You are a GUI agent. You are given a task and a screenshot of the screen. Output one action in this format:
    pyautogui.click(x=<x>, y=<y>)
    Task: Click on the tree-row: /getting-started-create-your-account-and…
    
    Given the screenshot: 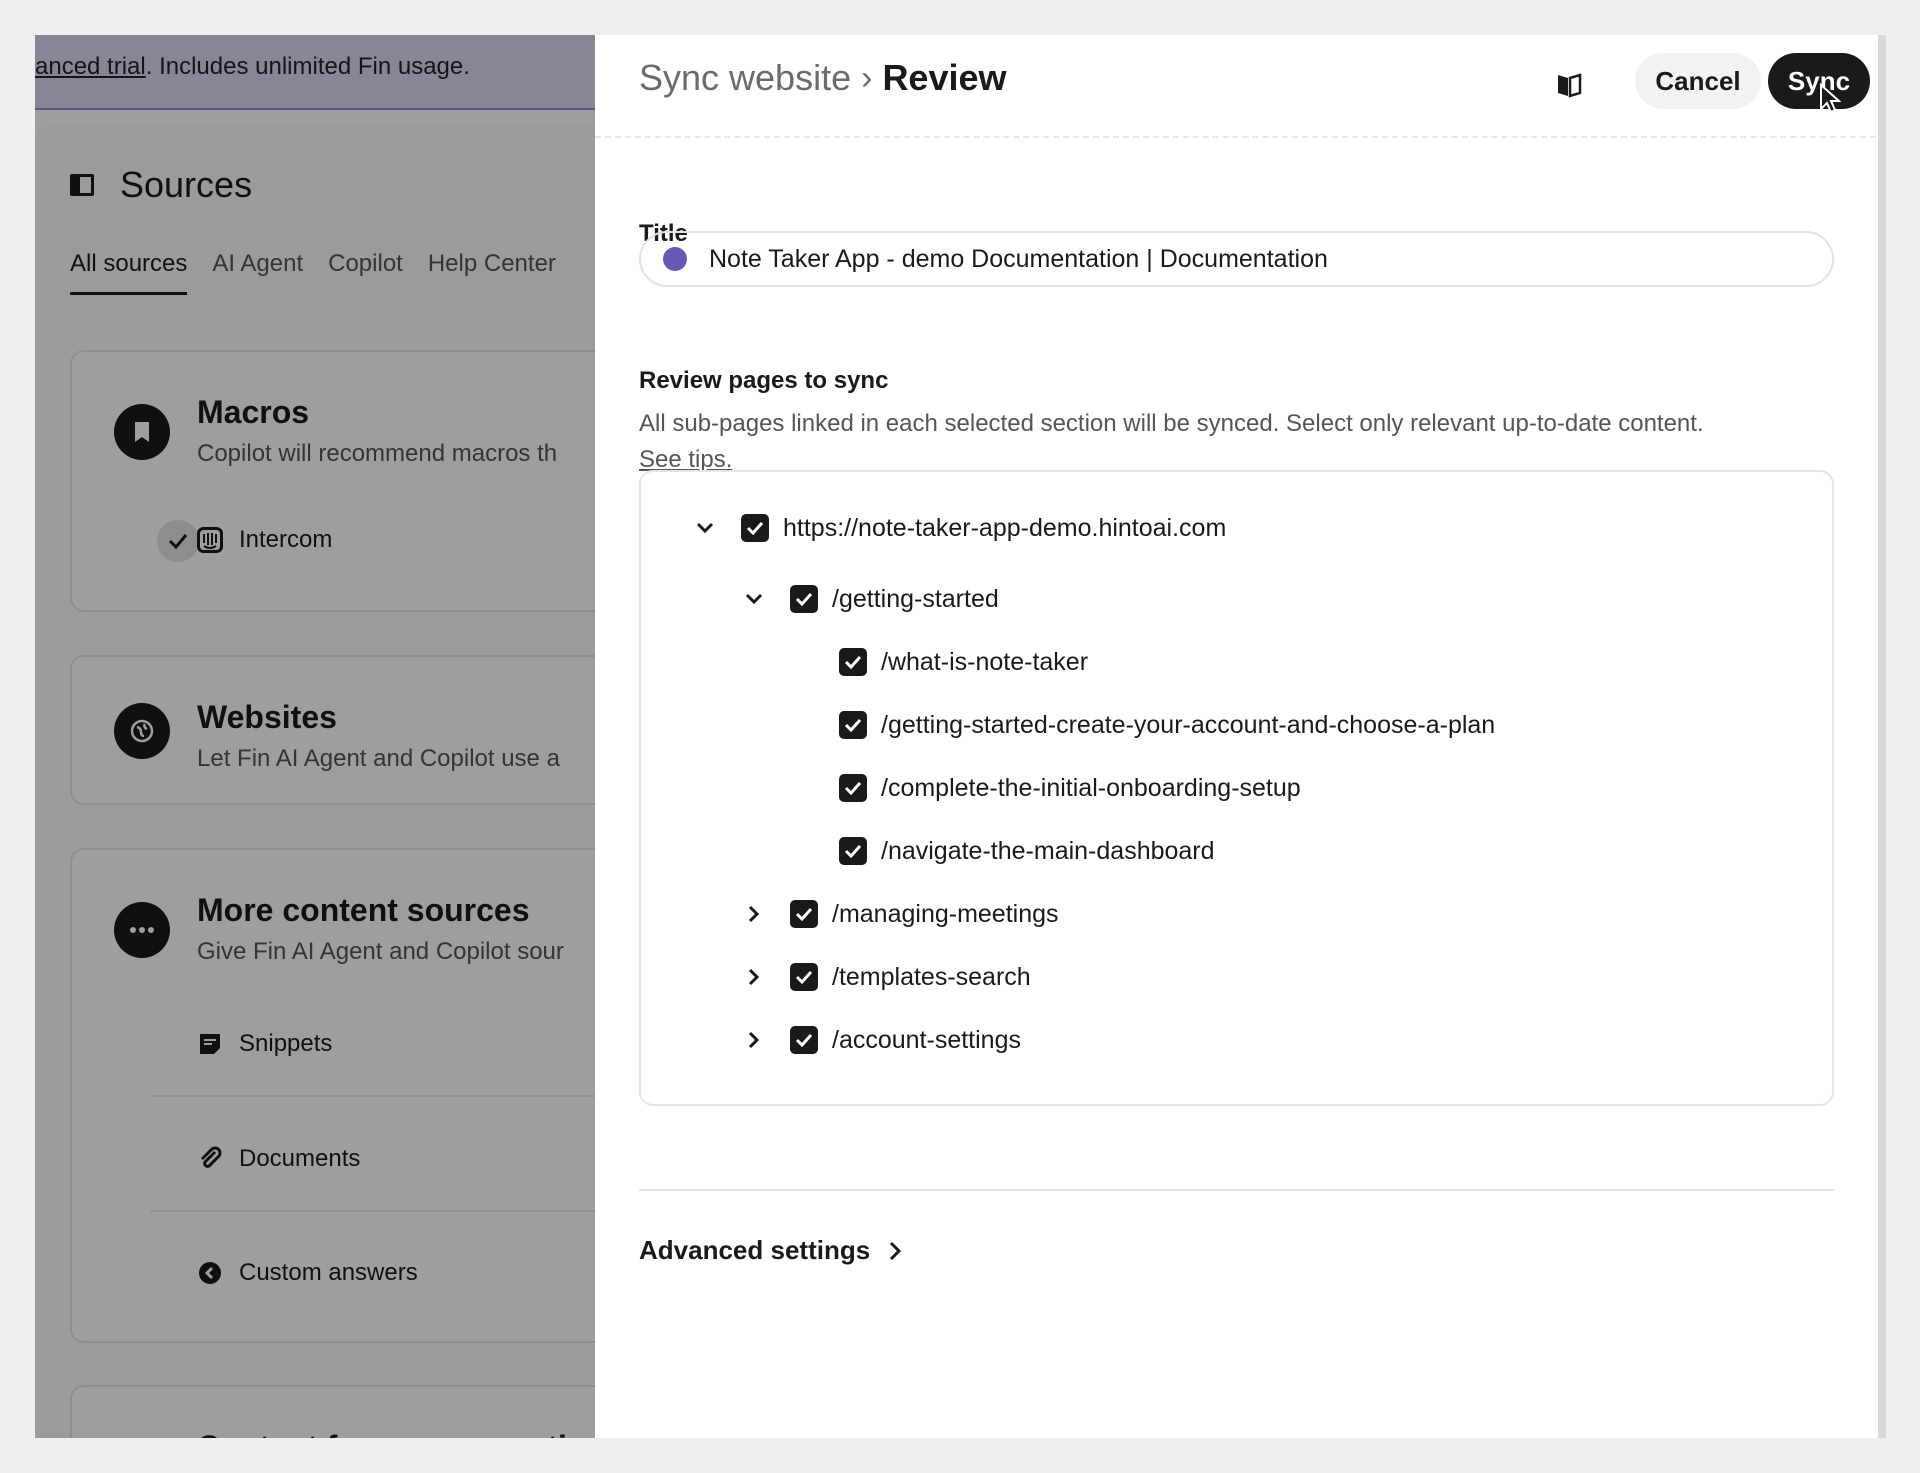 What is the action you would take?
    pyautogui.click(x=1142, y=725)
    